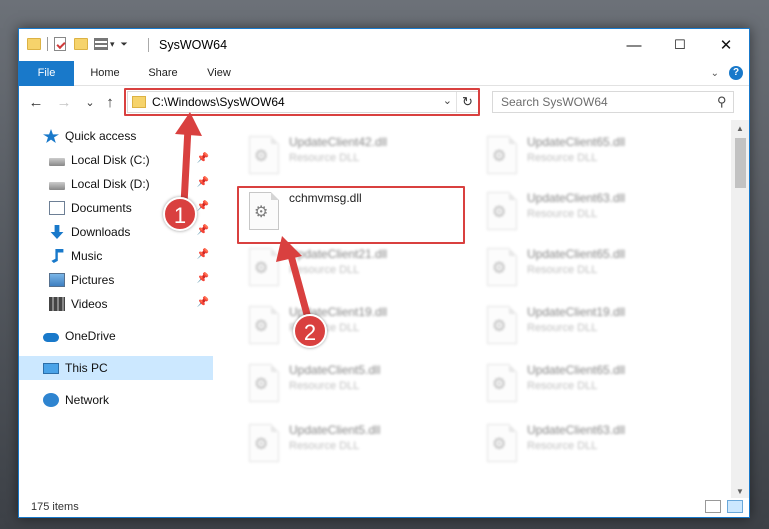  Describe the element at coordinates (110, 184) in the screenshot. I see `sidebar-item-label: Local Disk (D:)` at that location.